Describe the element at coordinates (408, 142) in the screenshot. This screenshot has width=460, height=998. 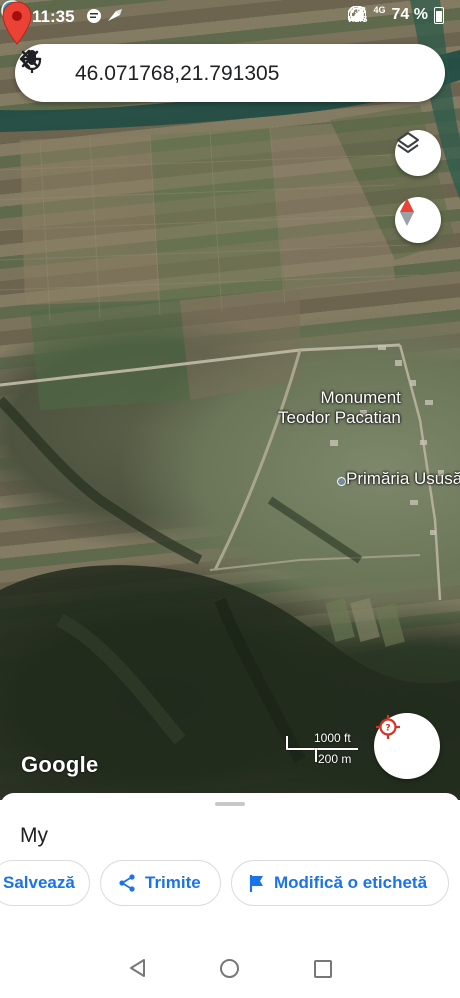
I see `layers-icon` at that location.